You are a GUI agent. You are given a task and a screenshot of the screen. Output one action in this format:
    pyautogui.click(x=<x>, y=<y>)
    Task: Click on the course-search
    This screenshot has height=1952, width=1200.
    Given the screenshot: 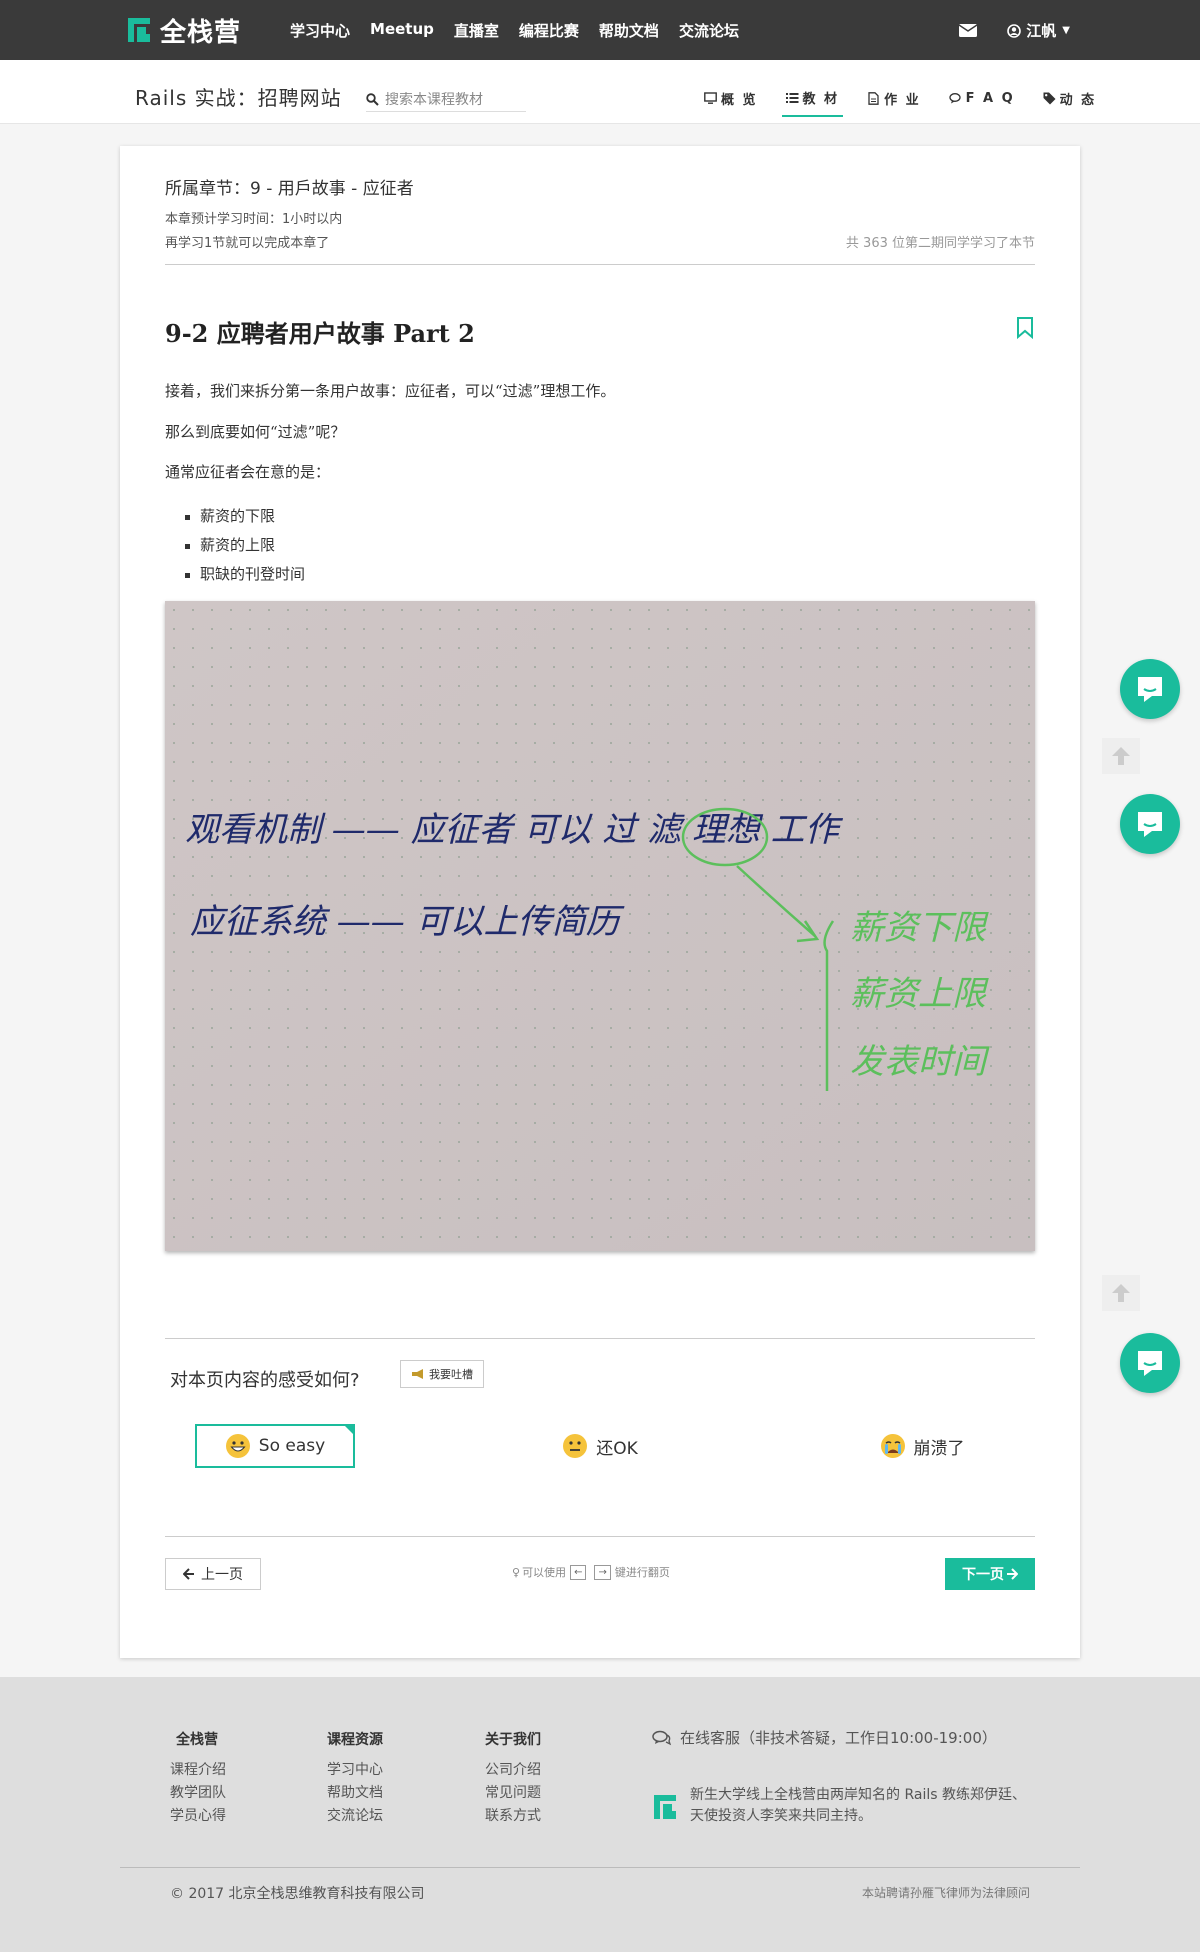 What is the action you would take?
    pyautogui.click(x=446, y=100)
    